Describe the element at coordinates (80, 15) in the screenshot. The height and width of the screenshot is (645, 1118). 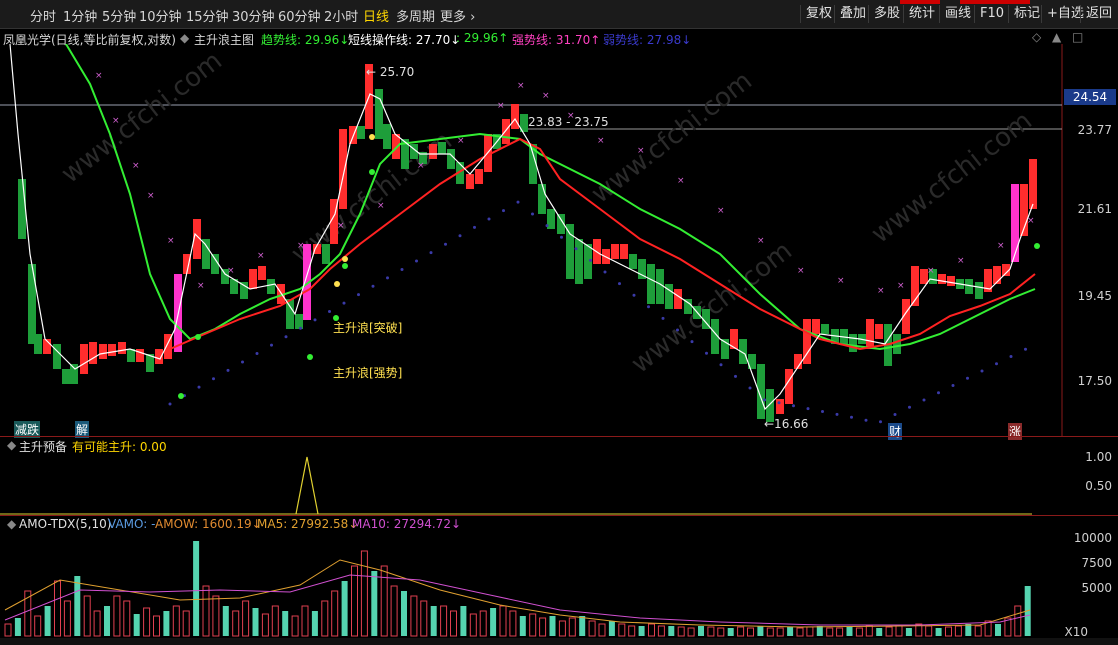
I see `period-tab-1min: 1分钟` at that location.